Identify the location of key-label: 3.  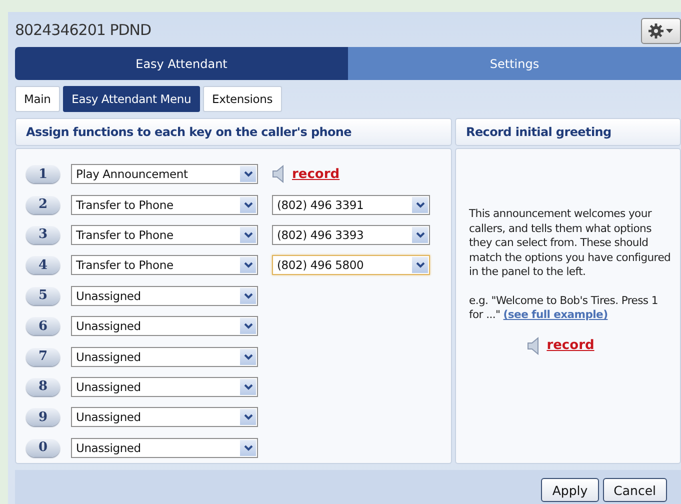
(43, 235).